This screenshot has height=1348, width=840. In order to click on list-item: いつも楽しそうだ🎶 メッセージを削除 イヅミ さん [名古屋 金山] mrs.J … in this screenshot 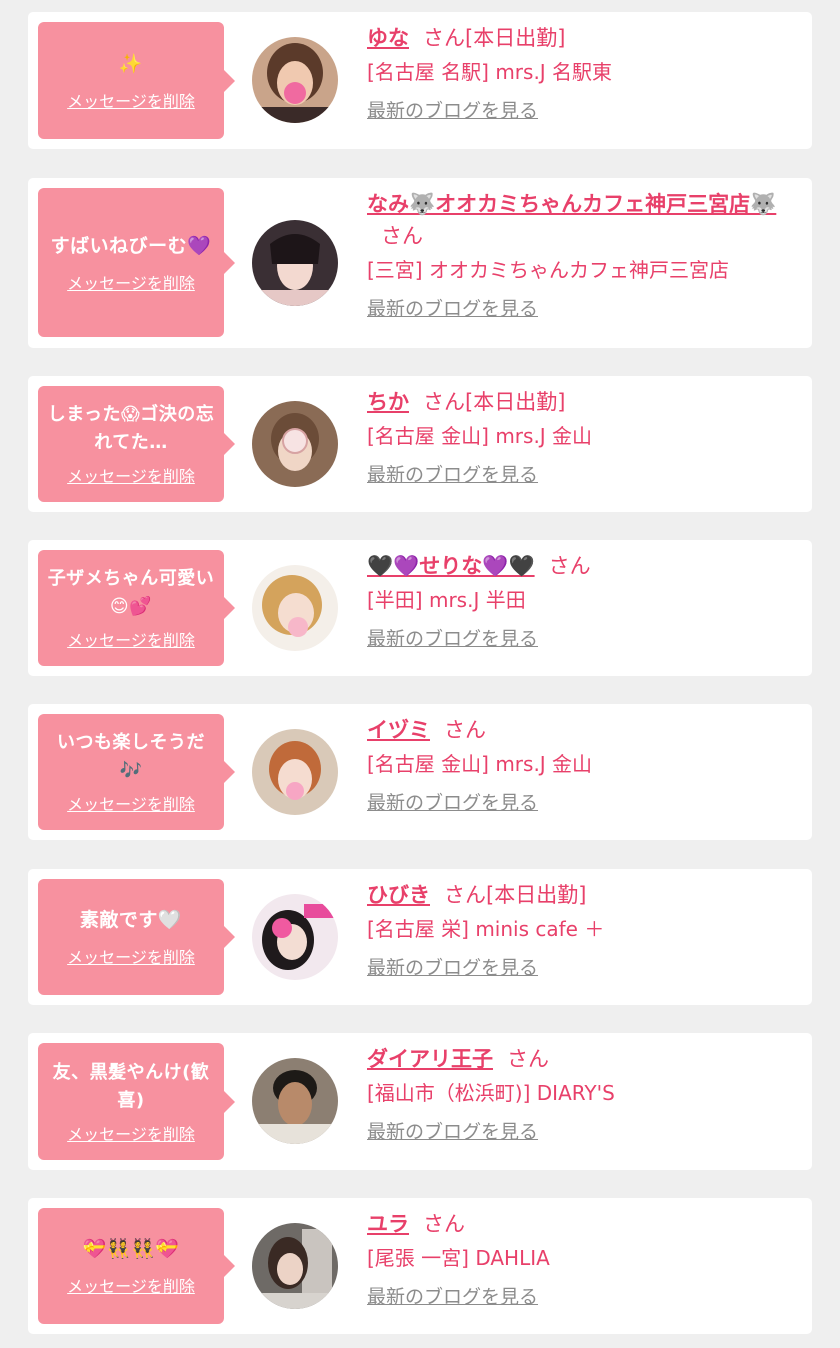, I will do `click(420, 772)`.